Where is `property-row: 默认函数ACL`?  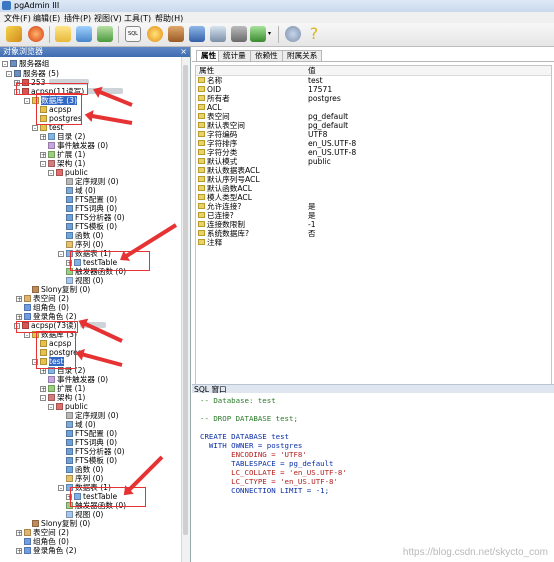
property-row: 默认函数ACL is located at coordinates (373, 188).